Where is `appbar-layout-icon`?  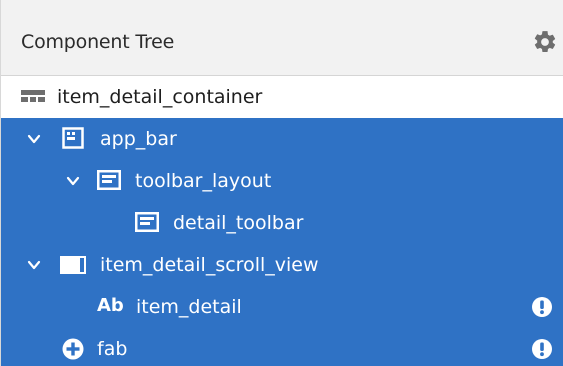
appbar-layout-icon is located at coordinates (73, 138).